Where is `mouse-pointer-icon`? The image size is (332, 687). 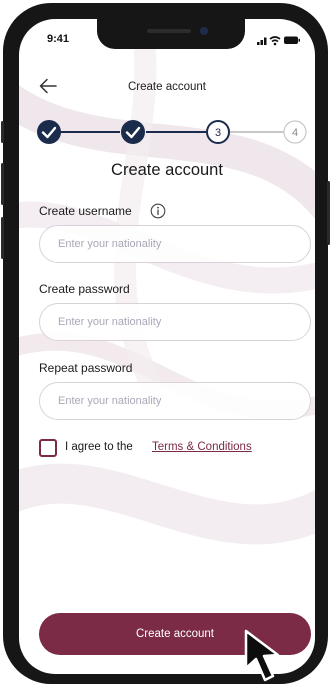
mouse-pointer-icon is located at coordinates (262, 655).